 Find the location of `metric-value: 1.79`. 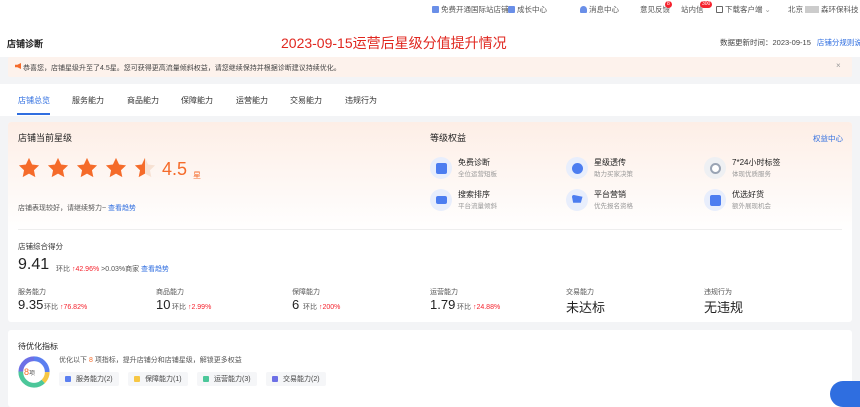

metric-value: 1.79 is located at coordinates (443, 304).